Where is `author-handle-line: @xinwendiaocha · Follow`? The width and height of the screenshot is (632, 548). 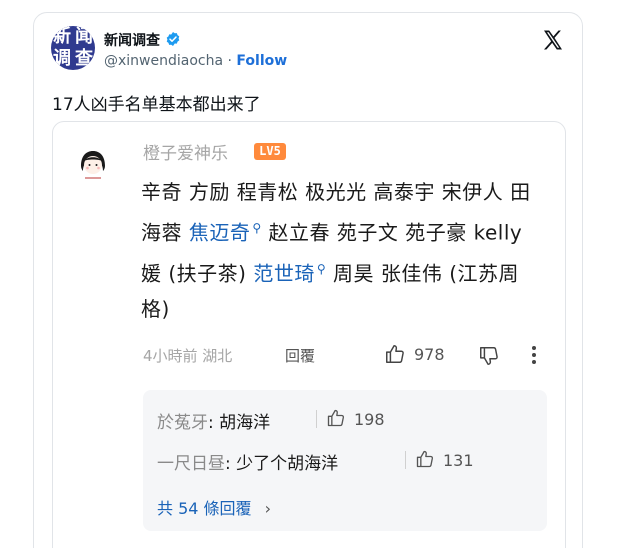
author-handle-line: @xinwendiaocha · Follow is located at coordinates (195, 61).